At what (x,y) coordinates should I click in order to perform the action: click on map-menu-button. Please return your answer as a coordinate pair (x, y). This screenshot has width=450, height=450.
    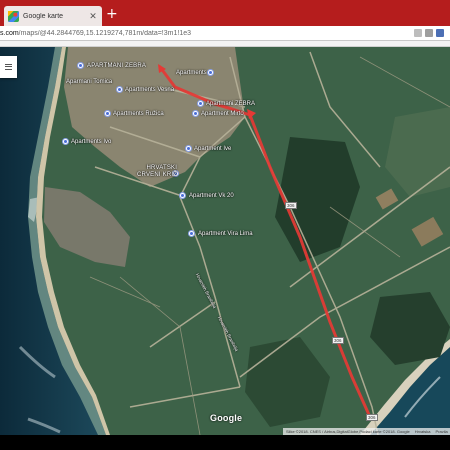
    Looking at the image, I should click on (8, 67).